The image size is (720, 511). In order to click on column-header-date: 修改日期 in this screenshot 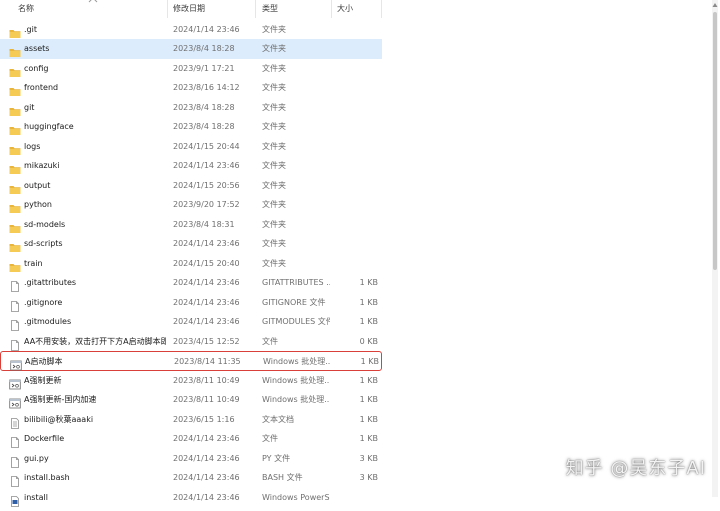, I will do `click(212, 9)`.